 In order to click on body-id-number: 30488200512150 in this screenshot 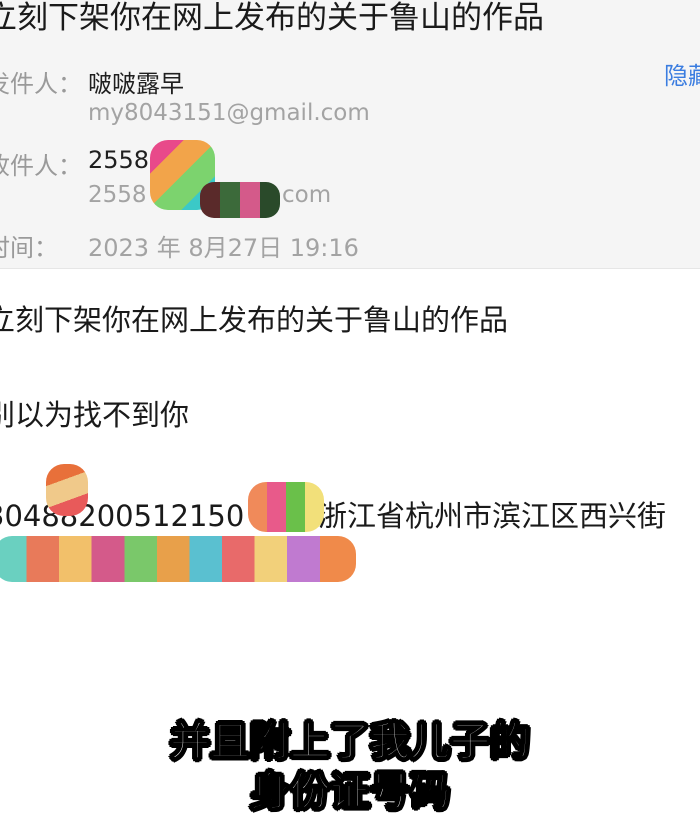, I will do `click(122, 516)`.